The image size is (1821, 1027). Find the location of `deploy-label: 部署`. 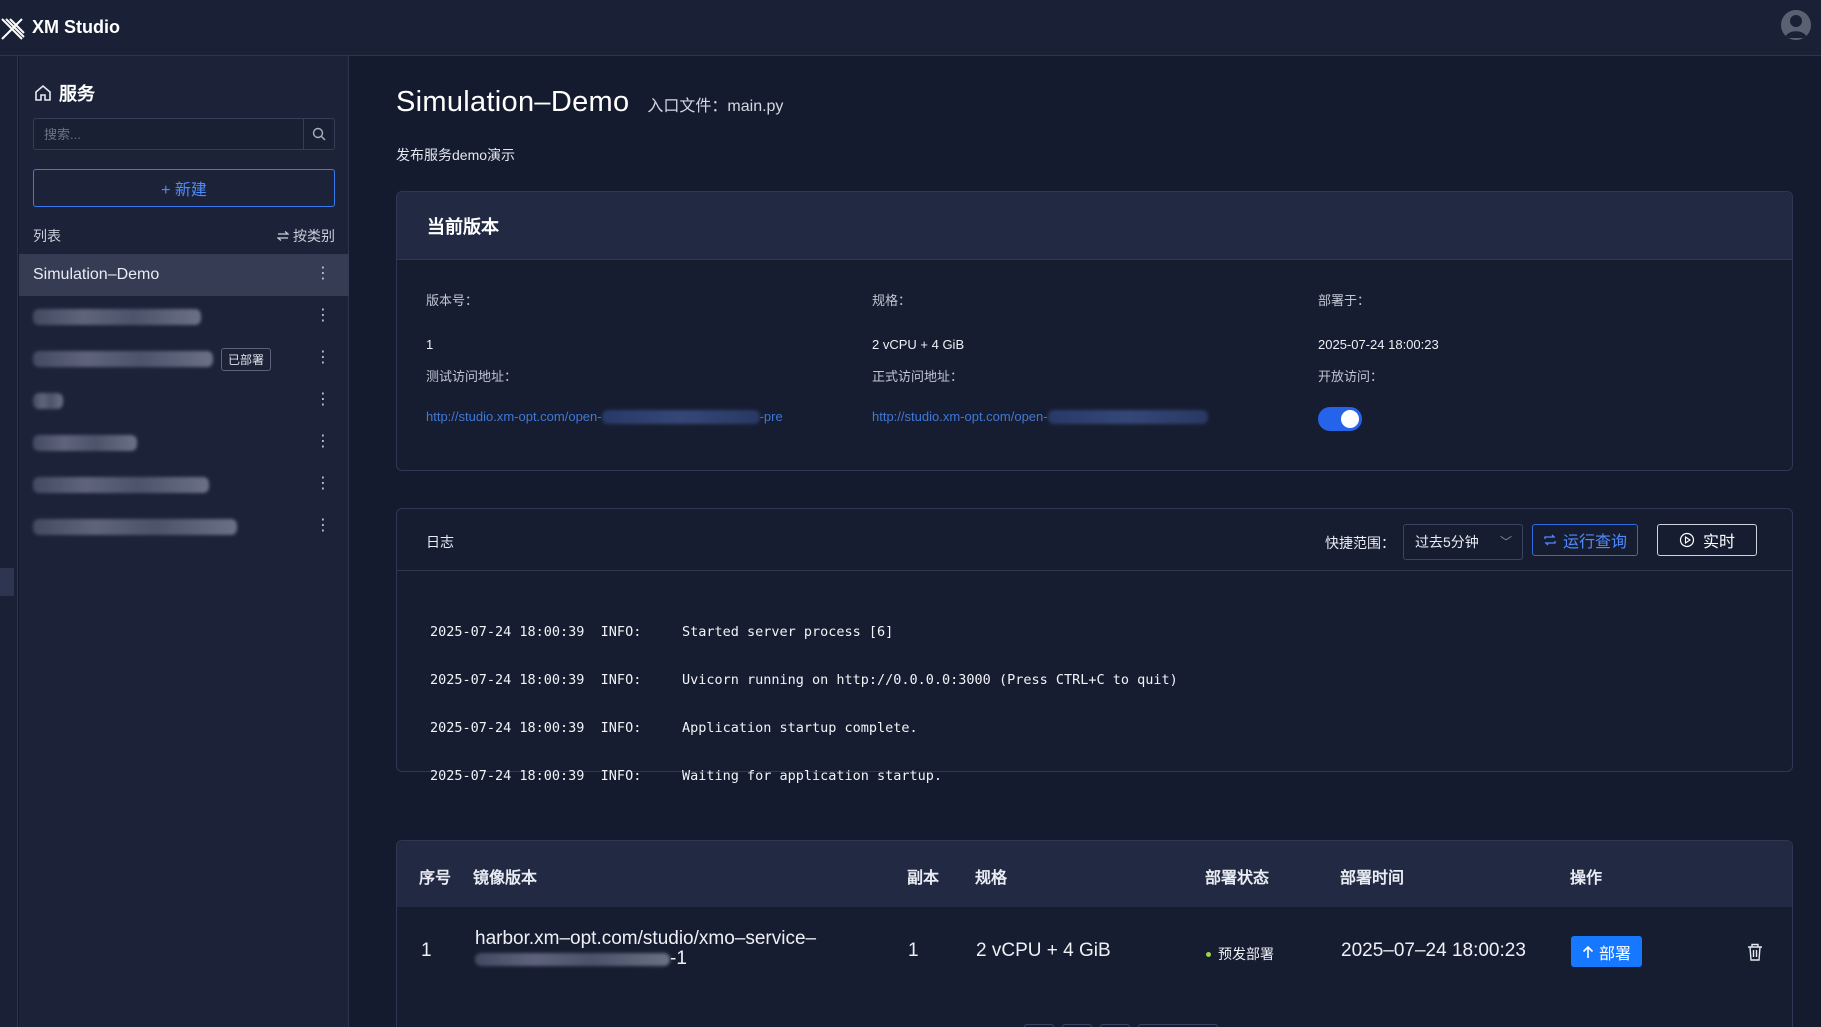

deploy-label: 部署 is located at coordinates (1614, 954).